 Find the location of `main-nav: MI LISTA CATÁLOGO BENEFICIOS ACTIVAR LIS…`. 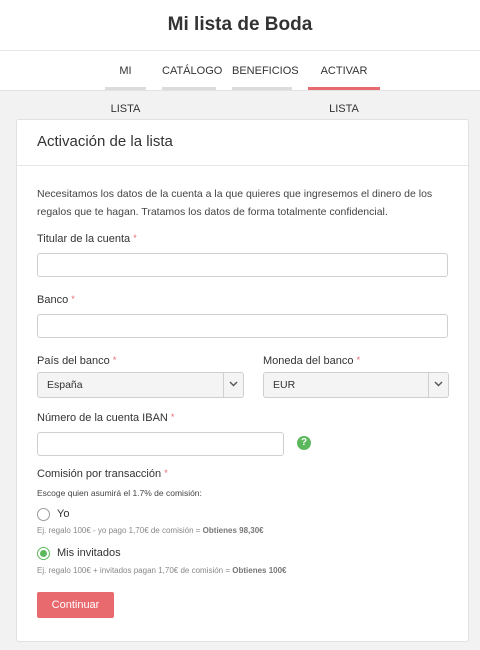

main-nav: MI LISTA CATÁLOGO BENEFICIOS ACTIVAR LIS… is located at coordinates (240, 83).